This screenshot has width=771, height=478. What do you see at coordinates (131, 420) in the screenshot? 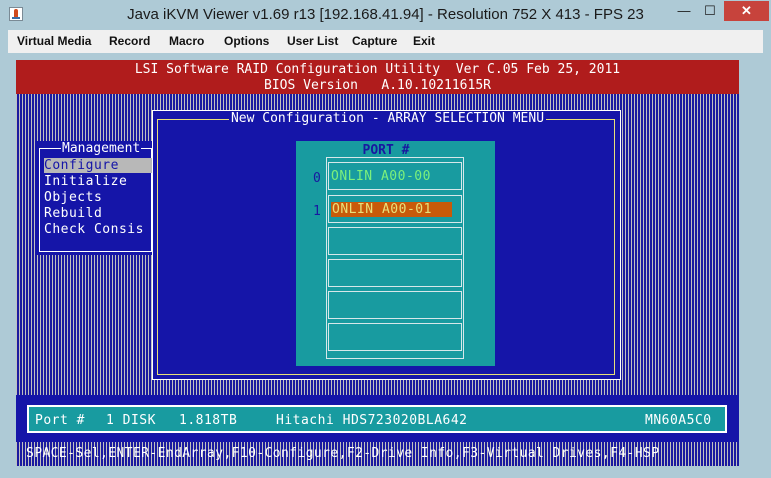
I see `disk-count: 1 DISK` at bounding box center [131, 420].